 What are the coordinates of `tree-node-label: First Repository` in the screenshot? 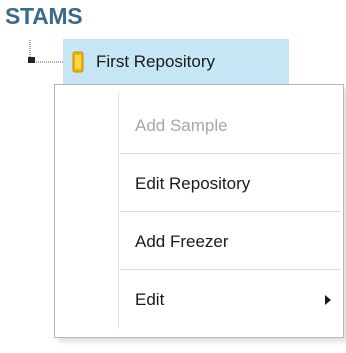 It's located at (156, 61).